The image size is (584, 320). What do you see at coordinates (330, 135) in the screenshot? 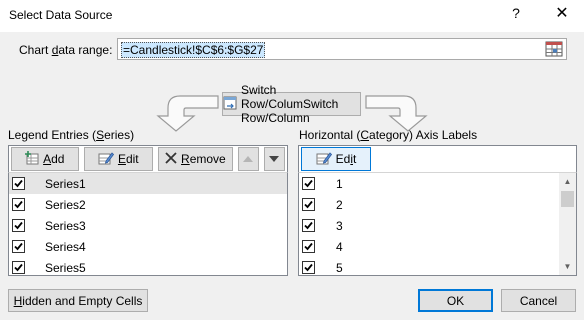
I see `label-part: Horizontal (` at bounding box center [330, 135].